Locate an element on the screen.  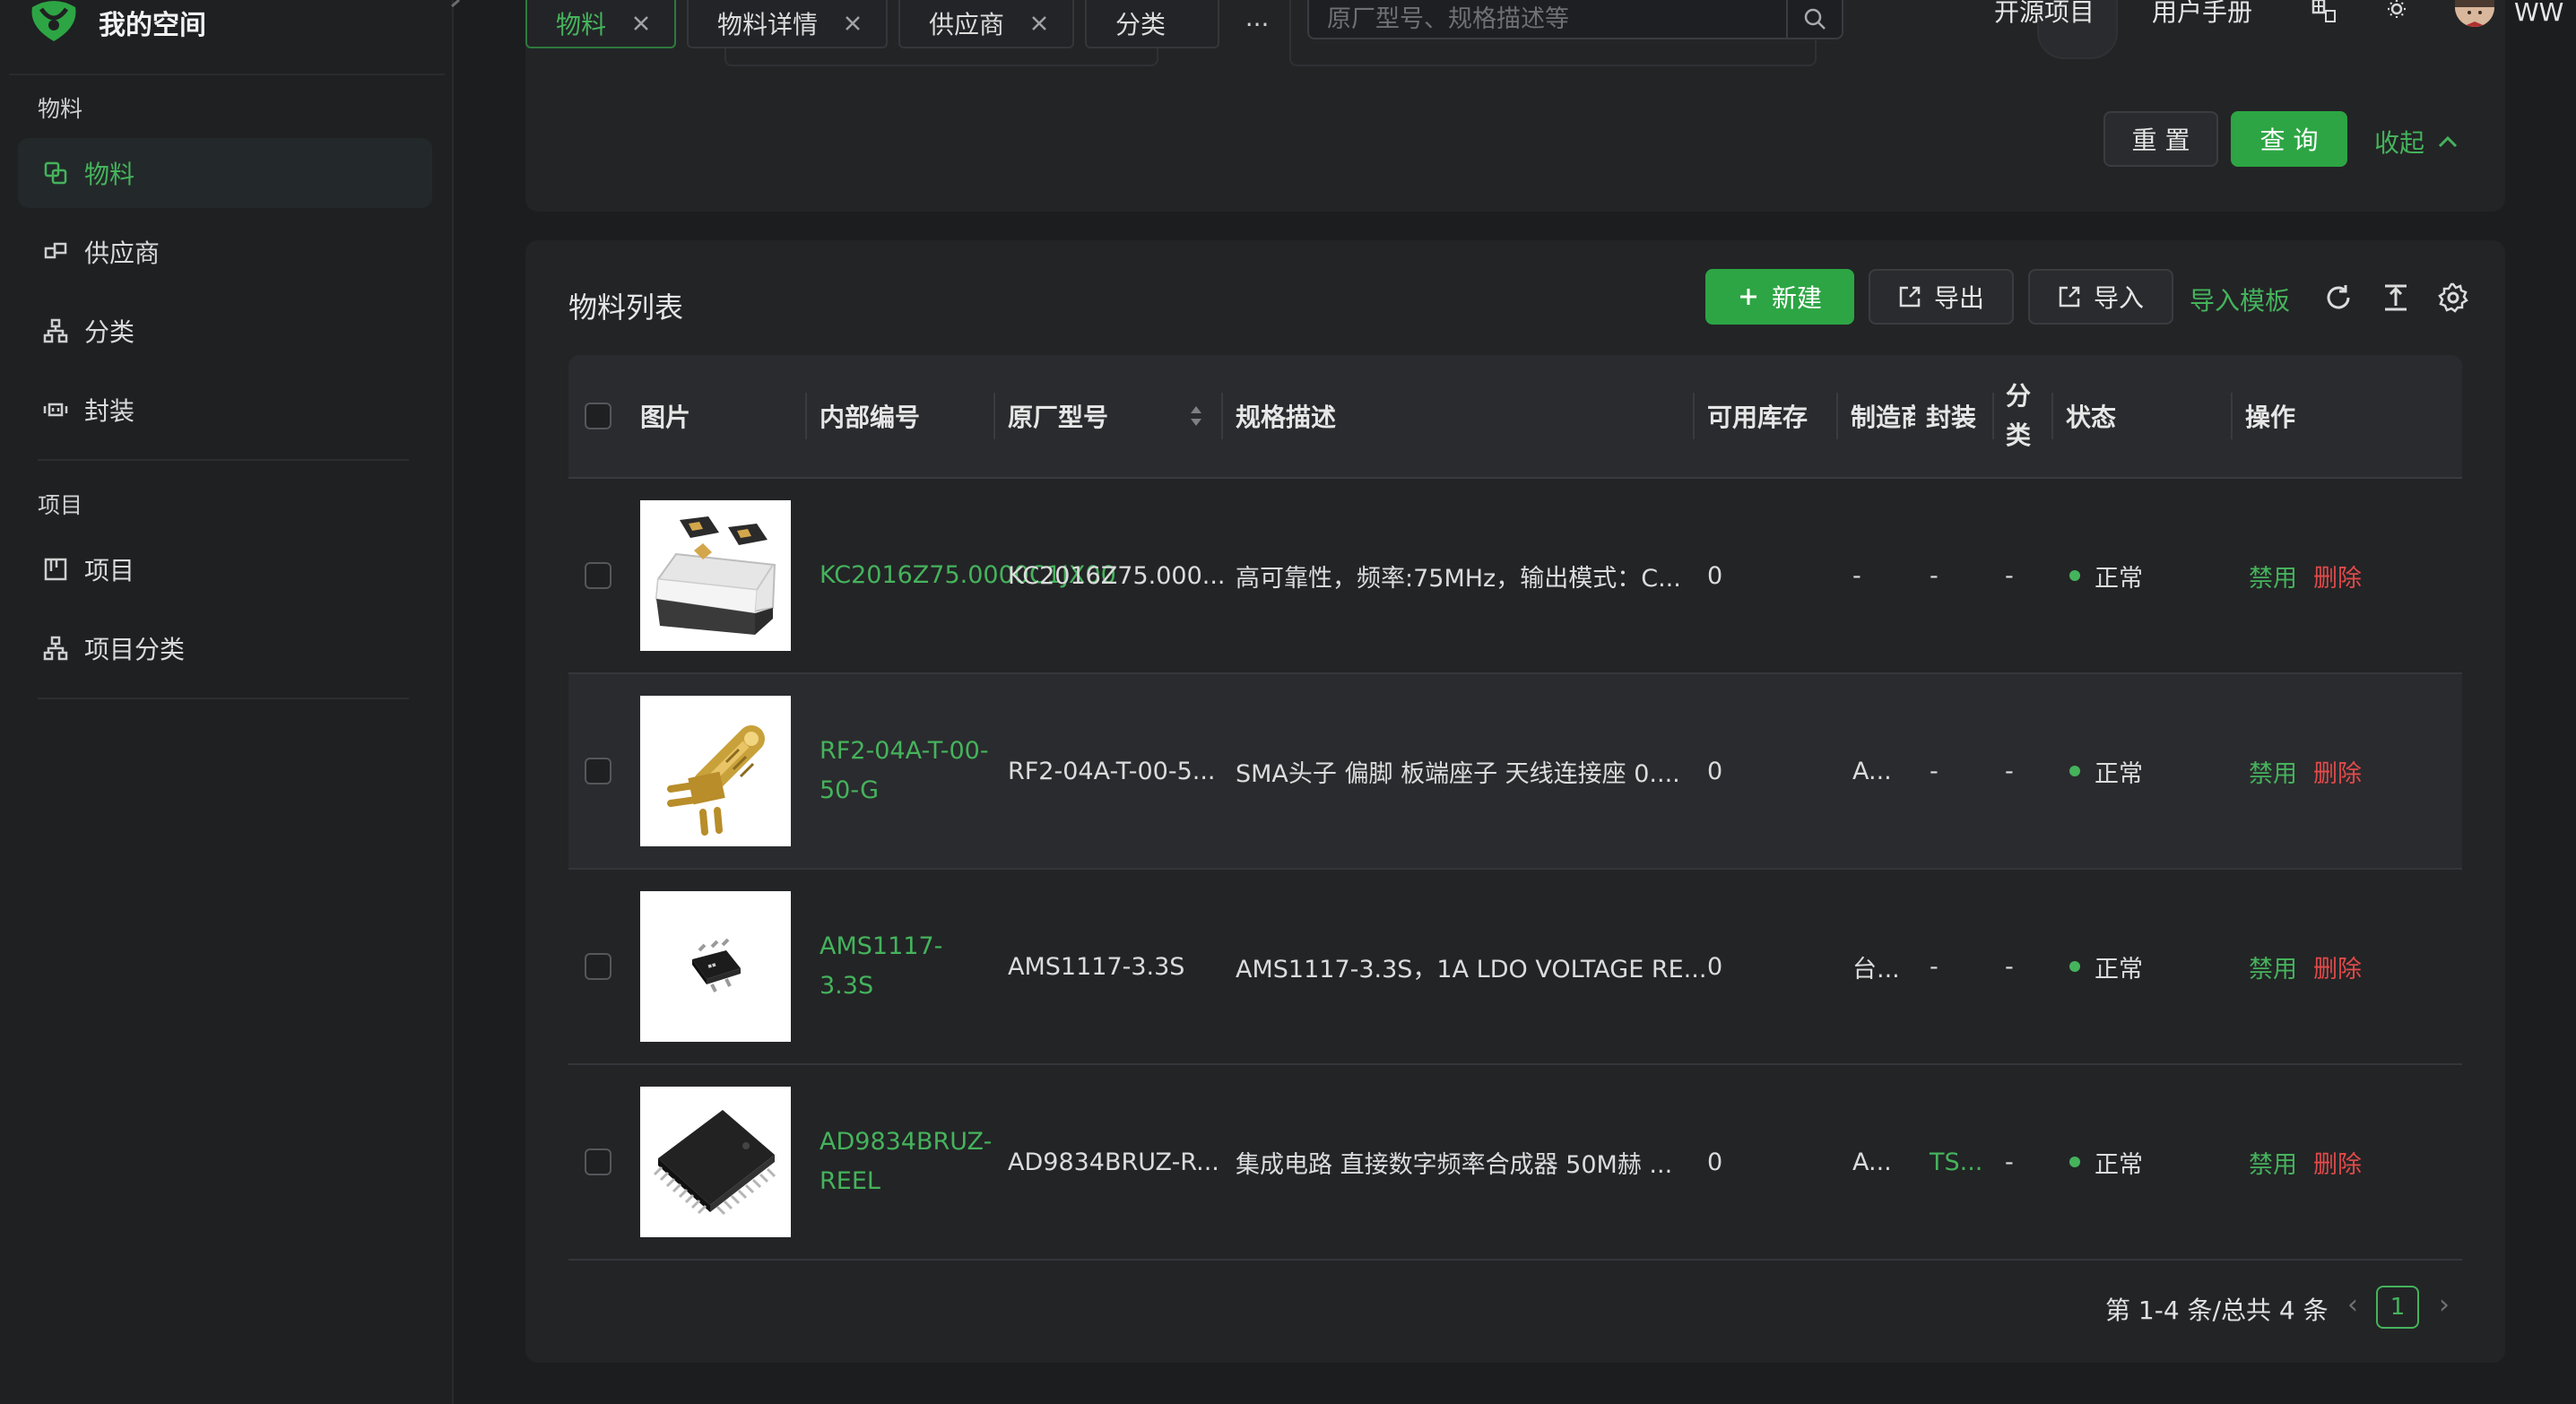
user-manual-link: 用户手册 is located at coordinates (2202, 13).